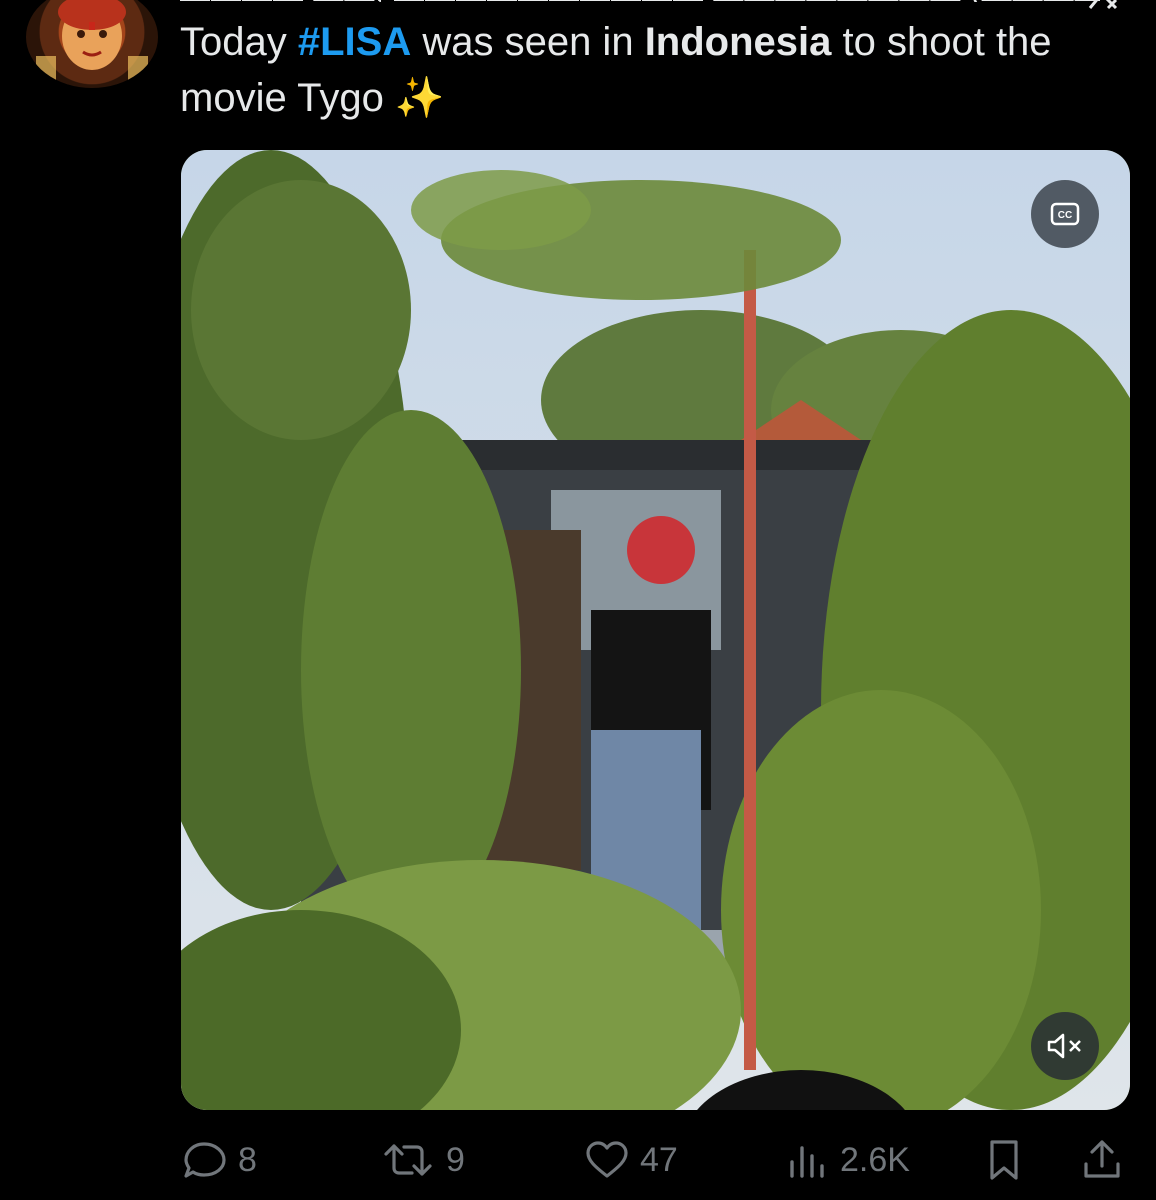  I want to click on bookmark-icon, so click(1004, 1160).